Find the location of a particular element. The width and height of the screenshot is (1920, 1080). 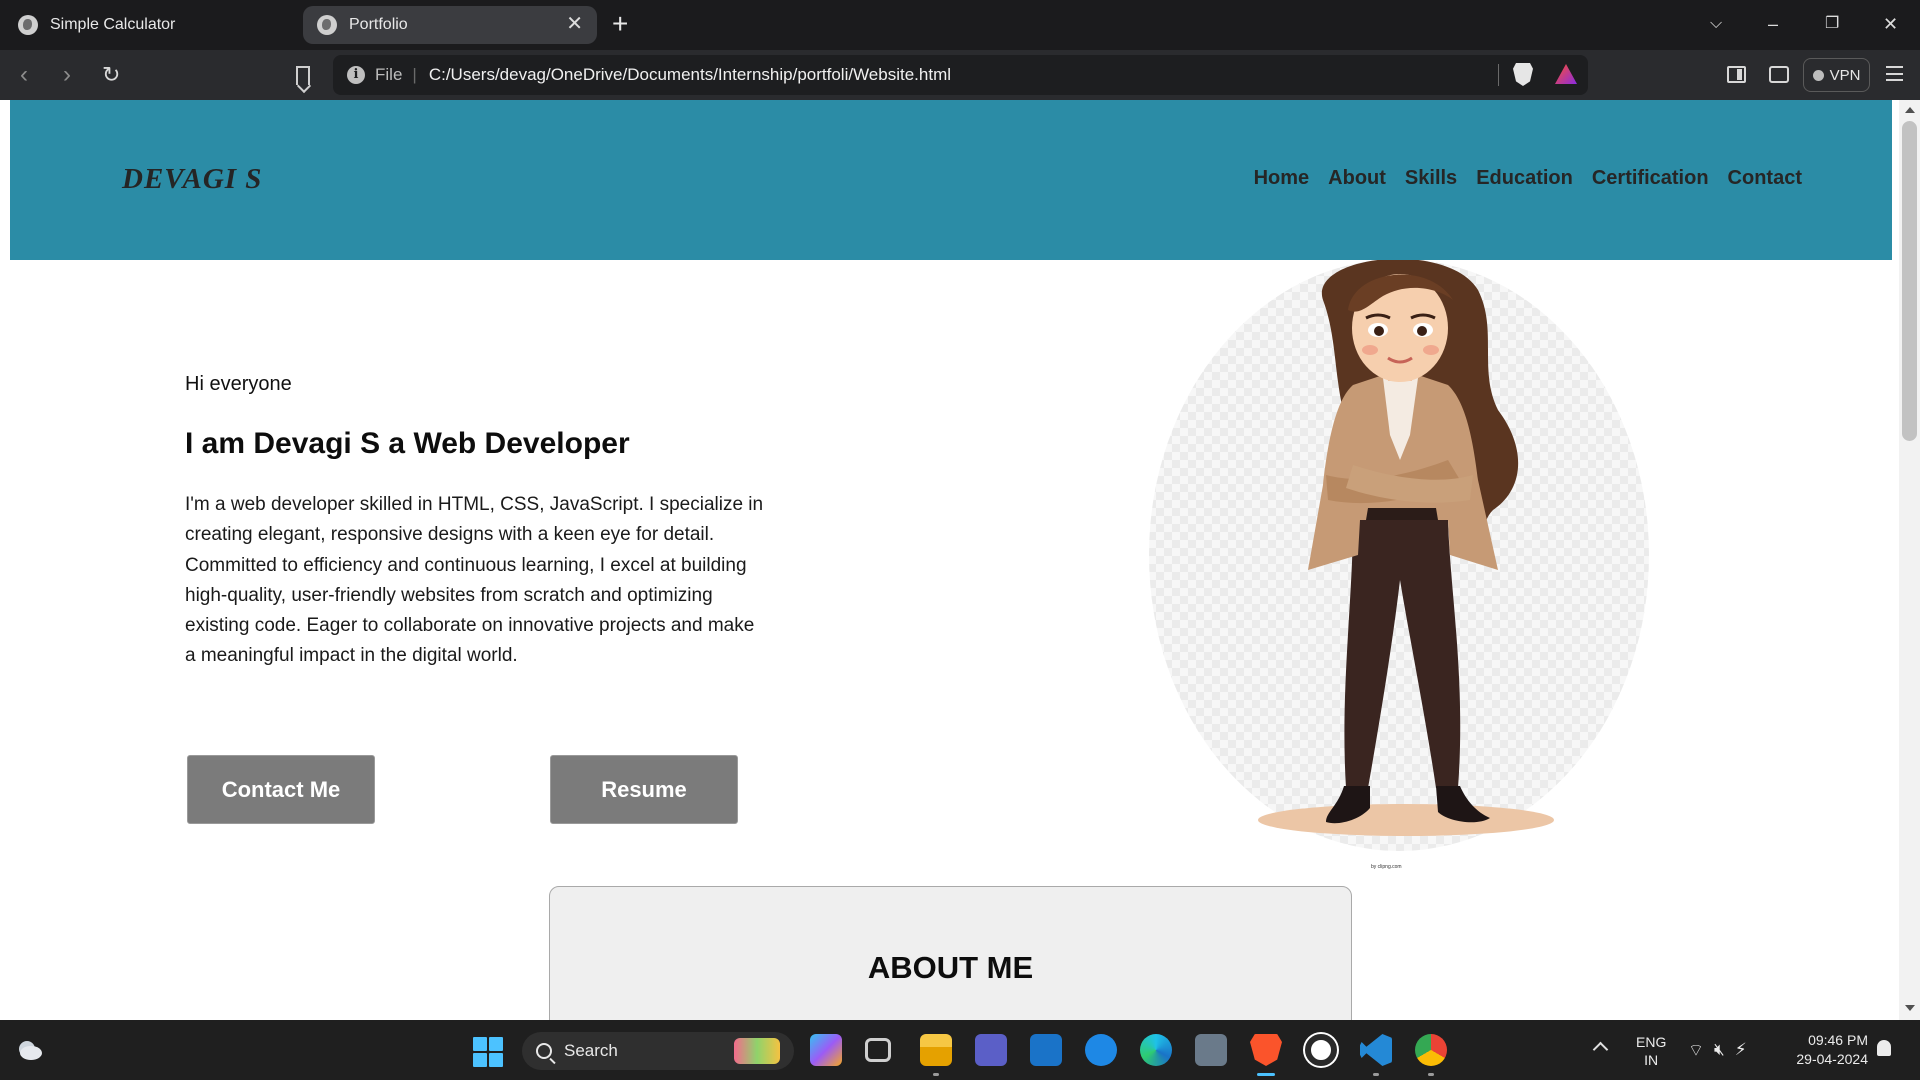

tab-simple-calculator: Simple Calculator is located at coordinates (149, 25).